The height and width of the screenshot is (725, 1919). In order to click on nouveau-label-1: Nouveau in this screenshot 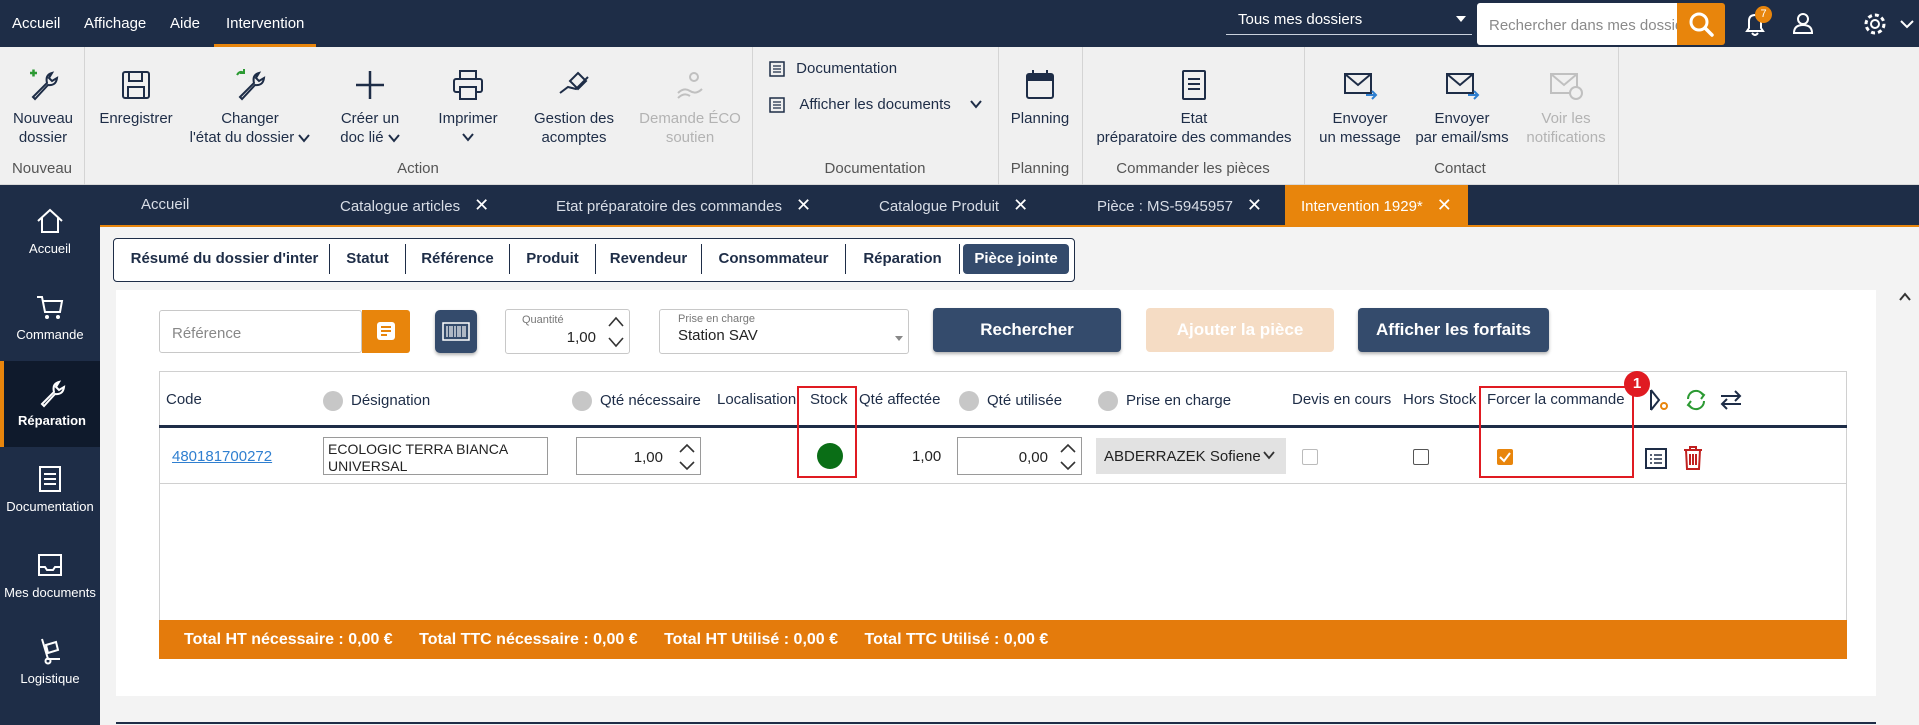, I will do `click(43, 118)`.